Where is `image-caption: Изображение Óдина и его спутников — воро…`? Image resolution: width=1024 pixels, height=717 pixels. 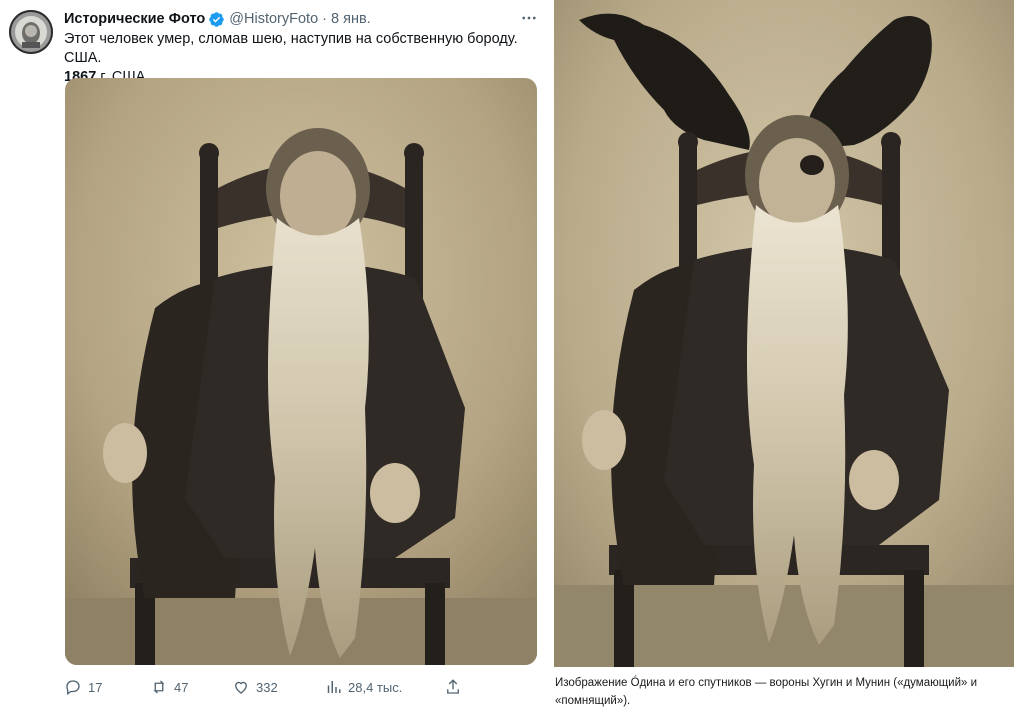
image-caption: Изображение Óдина и его спутников — воро… is located at coordinates (766, 692).